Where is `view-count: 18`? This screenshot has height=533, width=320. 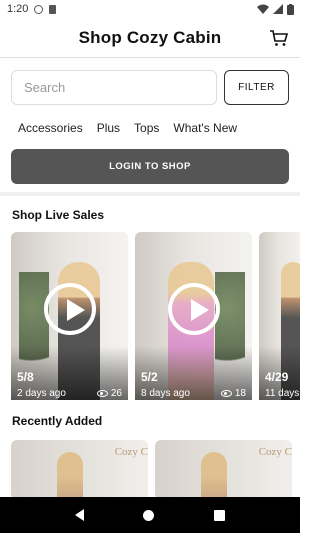 view-count: 18 is located at coordinates (233, 393).